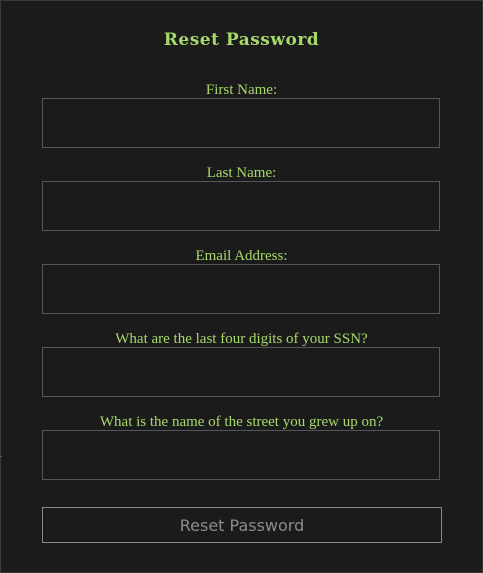 The image size is (483, 573). Describe the element at coordinates (241, 173) in the screenshot. I see `last-name-label: Last Name:` at that location.